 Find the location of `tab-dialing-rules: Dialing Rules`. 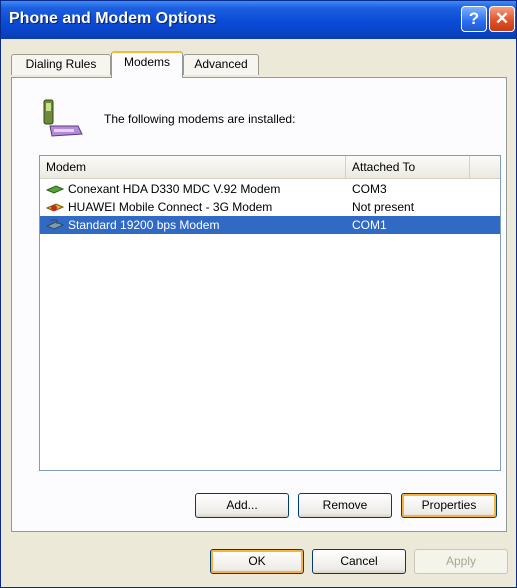

tab-dialing-rules: Dialing Rules is located at coordinates (61, 64).